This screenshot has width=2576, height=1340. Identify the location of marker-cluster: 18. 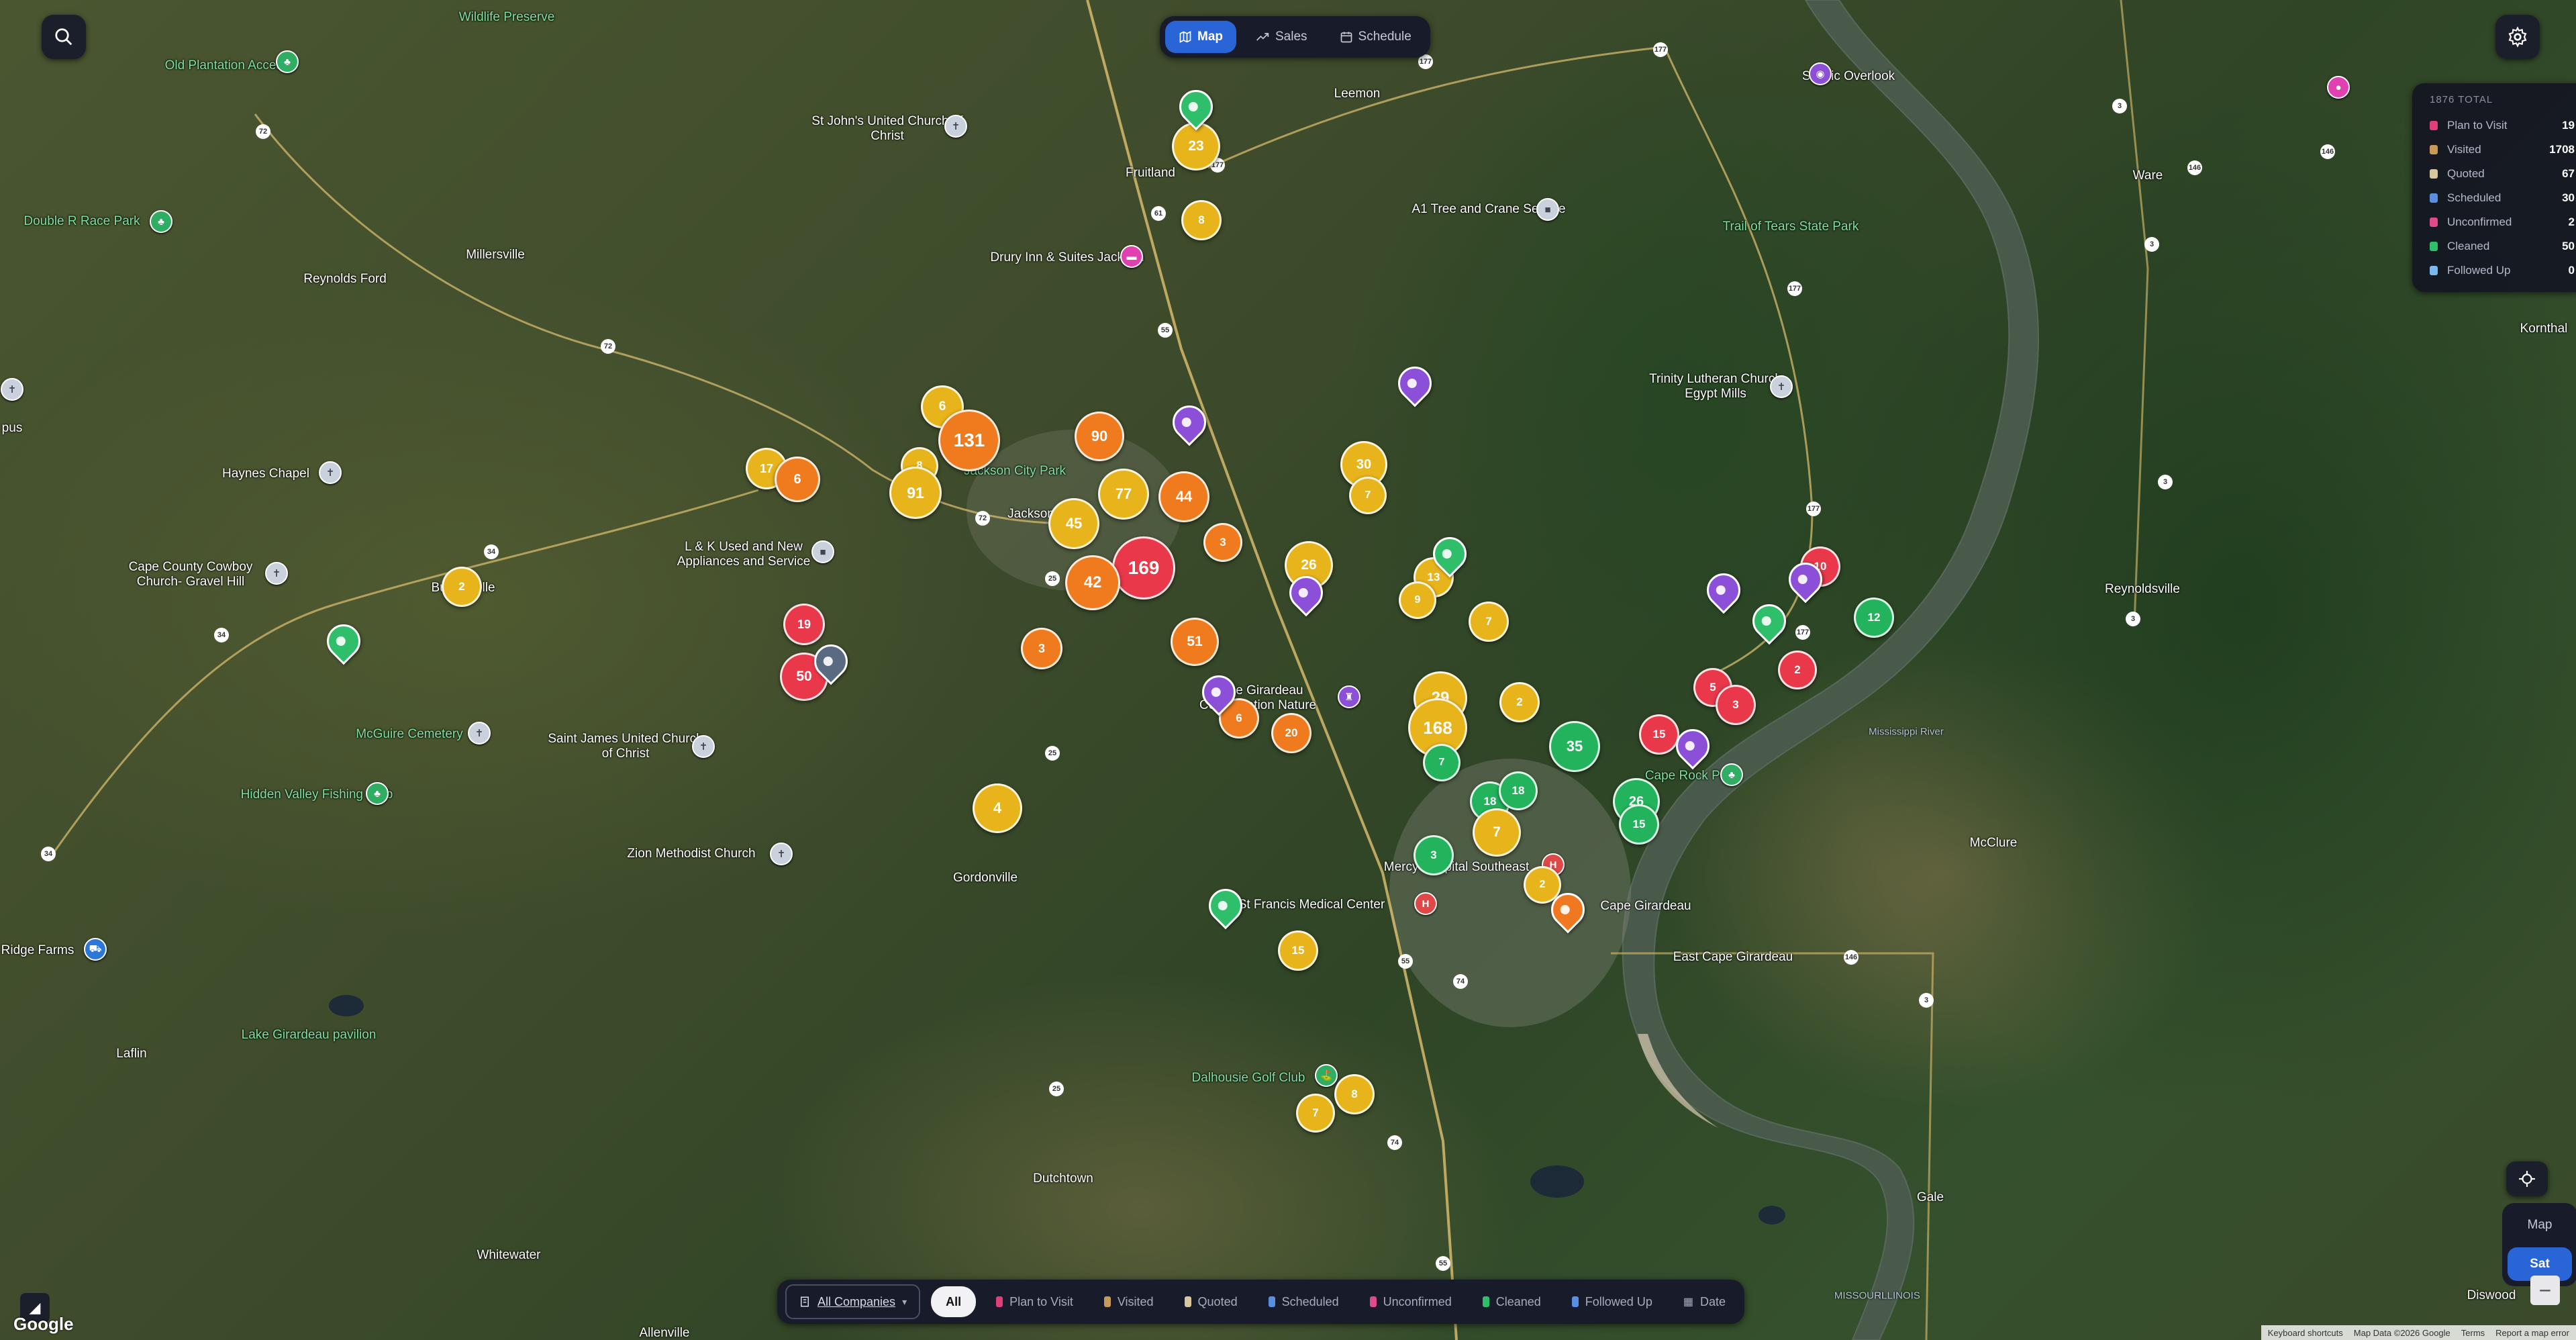
(1518, 790).